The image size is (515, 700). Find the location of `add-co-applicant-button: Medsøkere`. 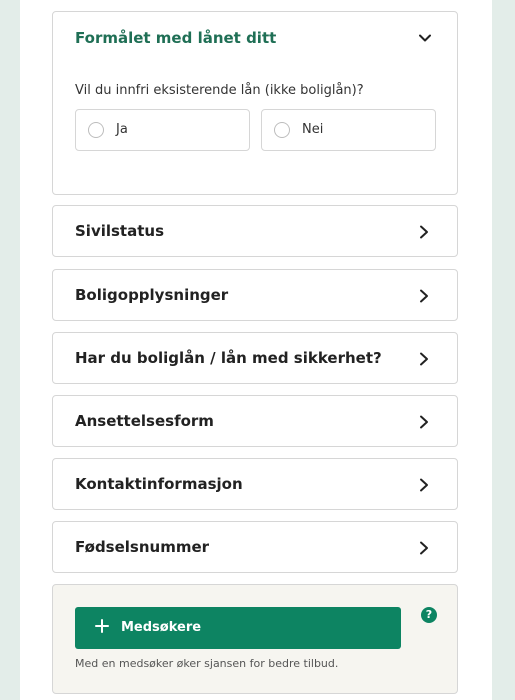

add-co-applicant-button: Medsøkere is located at coordinates (238, 628).